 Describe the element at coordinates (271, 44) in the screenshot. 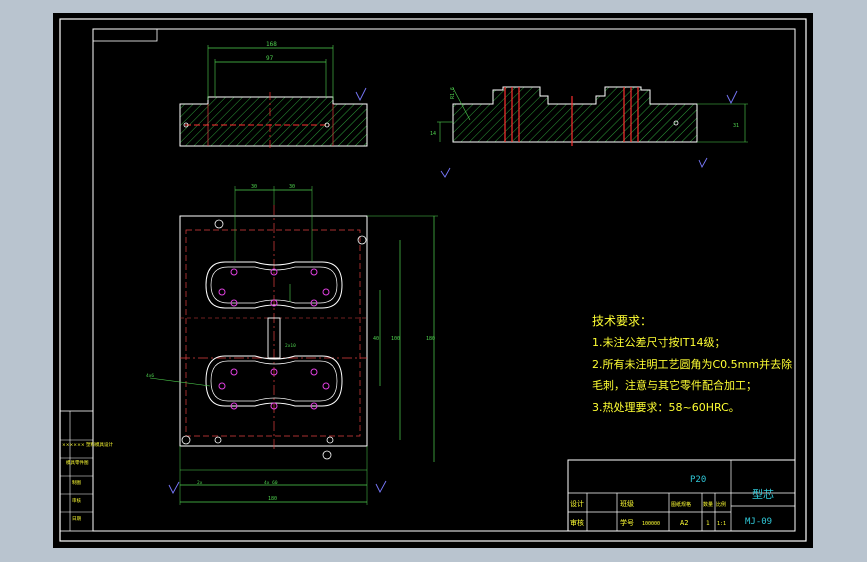

I see `dim-top-left-width: 168` at that location.